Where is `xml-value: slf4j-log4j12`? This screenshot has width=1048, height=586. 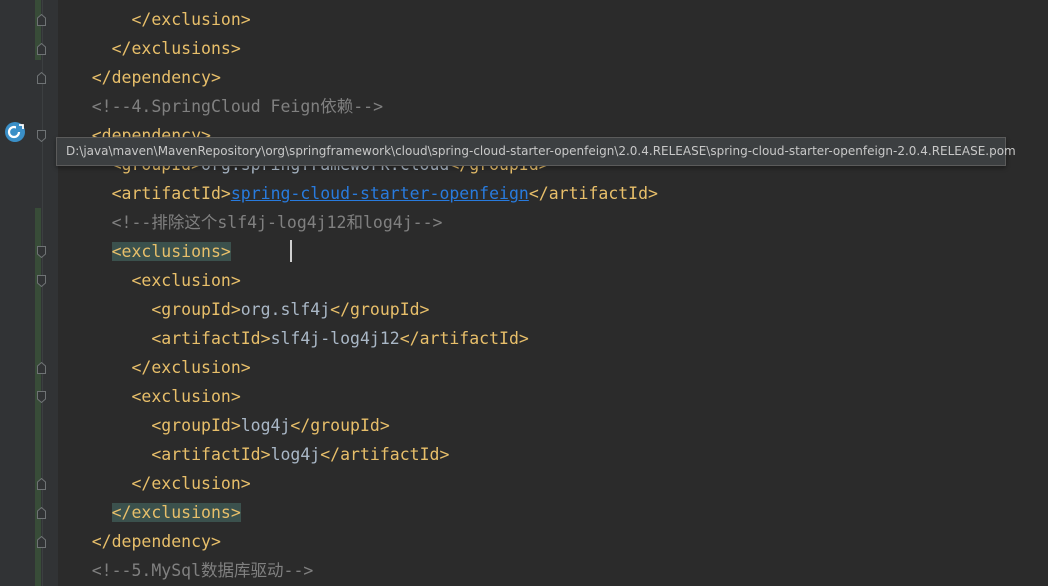
xml-value: slf4j-log4j12 is located at coordinates (335, 338).